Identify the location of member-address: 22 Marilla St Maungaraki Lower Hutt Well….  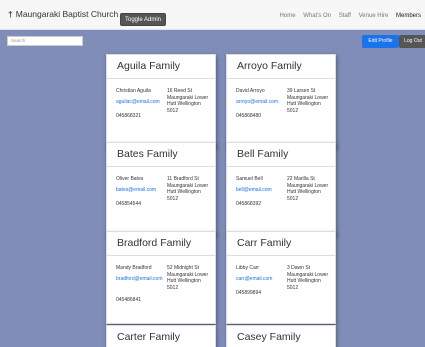
(308, 189).